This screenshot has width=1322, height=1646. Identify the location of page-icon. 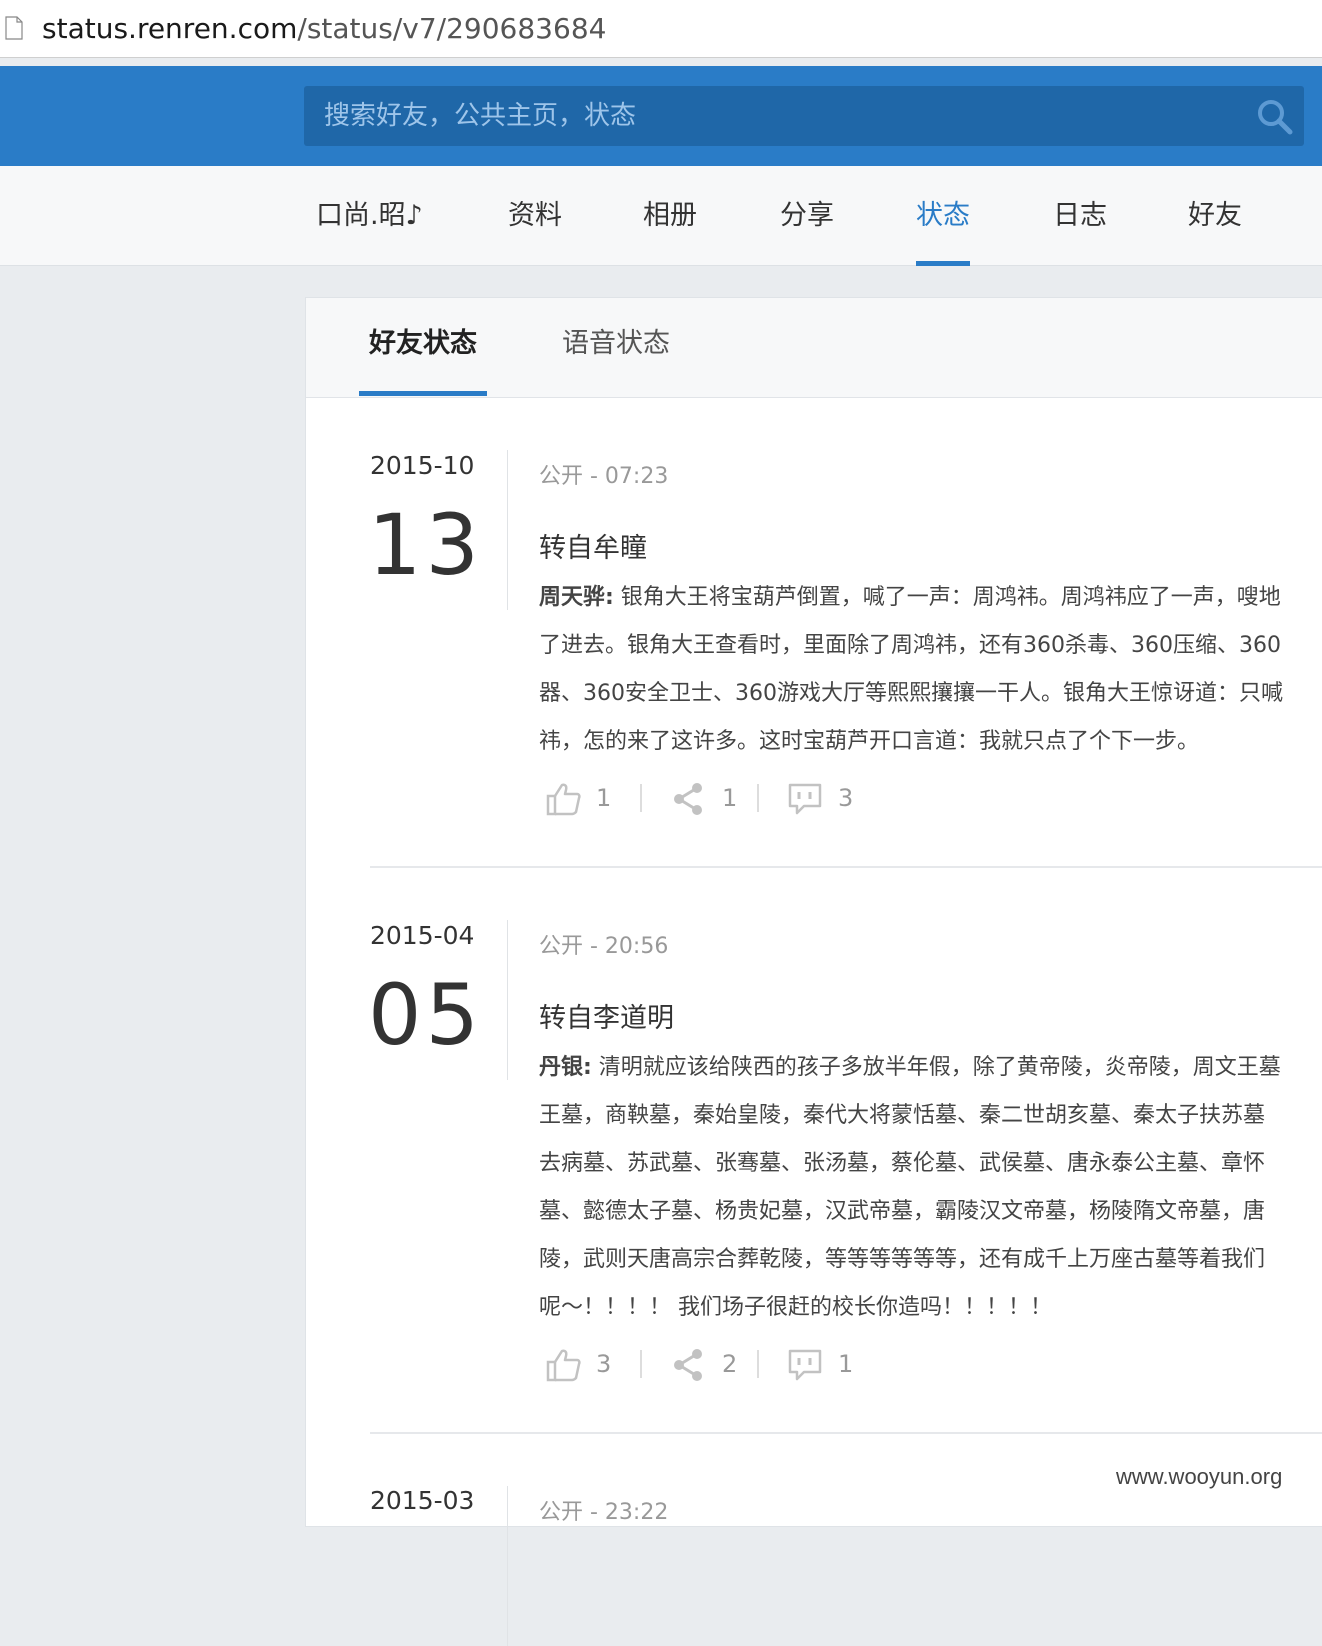
(14, 28).